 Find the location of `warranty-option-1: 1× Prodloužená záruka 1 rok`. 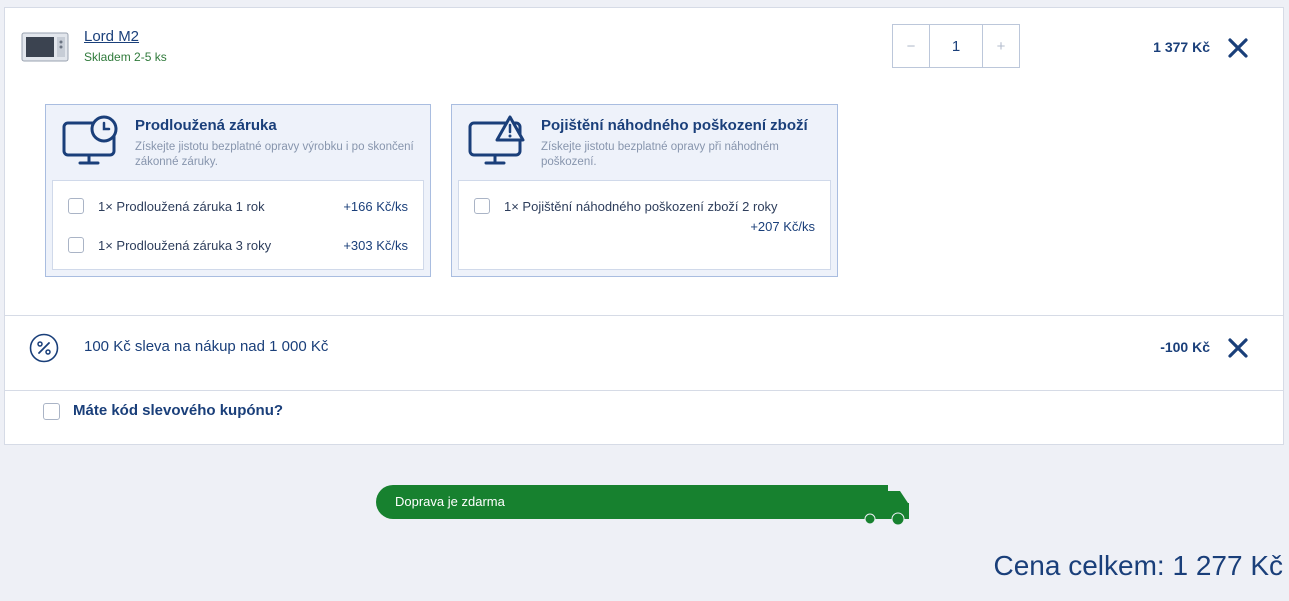

warranty-option-1: 1× Prodloužená záruka 1 rok is located at coordinates (166, 206).